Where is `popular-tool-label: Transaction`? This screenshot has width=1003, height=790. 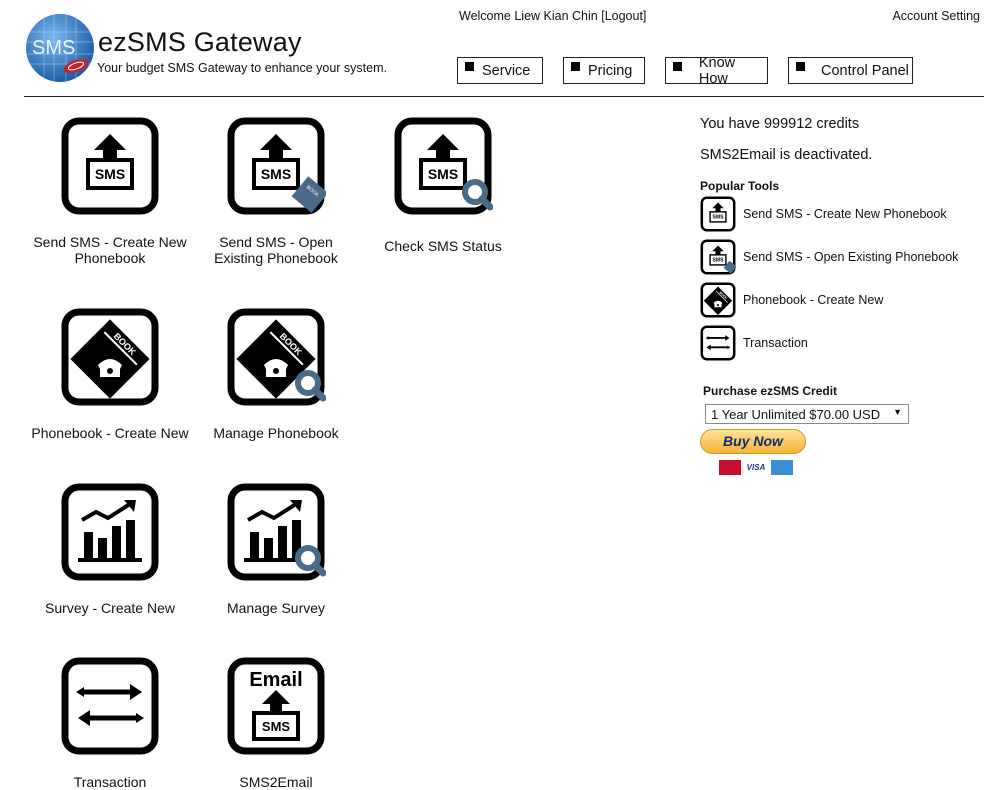
popular-tool-label: Transaction is located at coordinates (775, 343).